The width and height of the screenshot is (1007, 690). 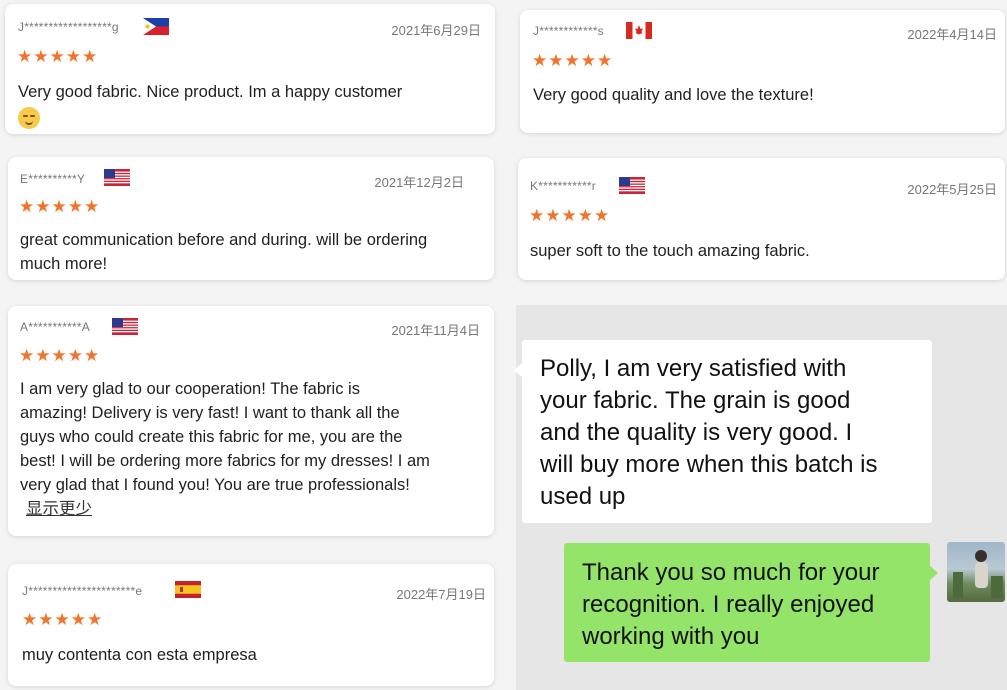 What do you see at coordinates (55, 327) in the screenshot?
I see `reviewer-name: A***********A` at bounding box center [55, 327].